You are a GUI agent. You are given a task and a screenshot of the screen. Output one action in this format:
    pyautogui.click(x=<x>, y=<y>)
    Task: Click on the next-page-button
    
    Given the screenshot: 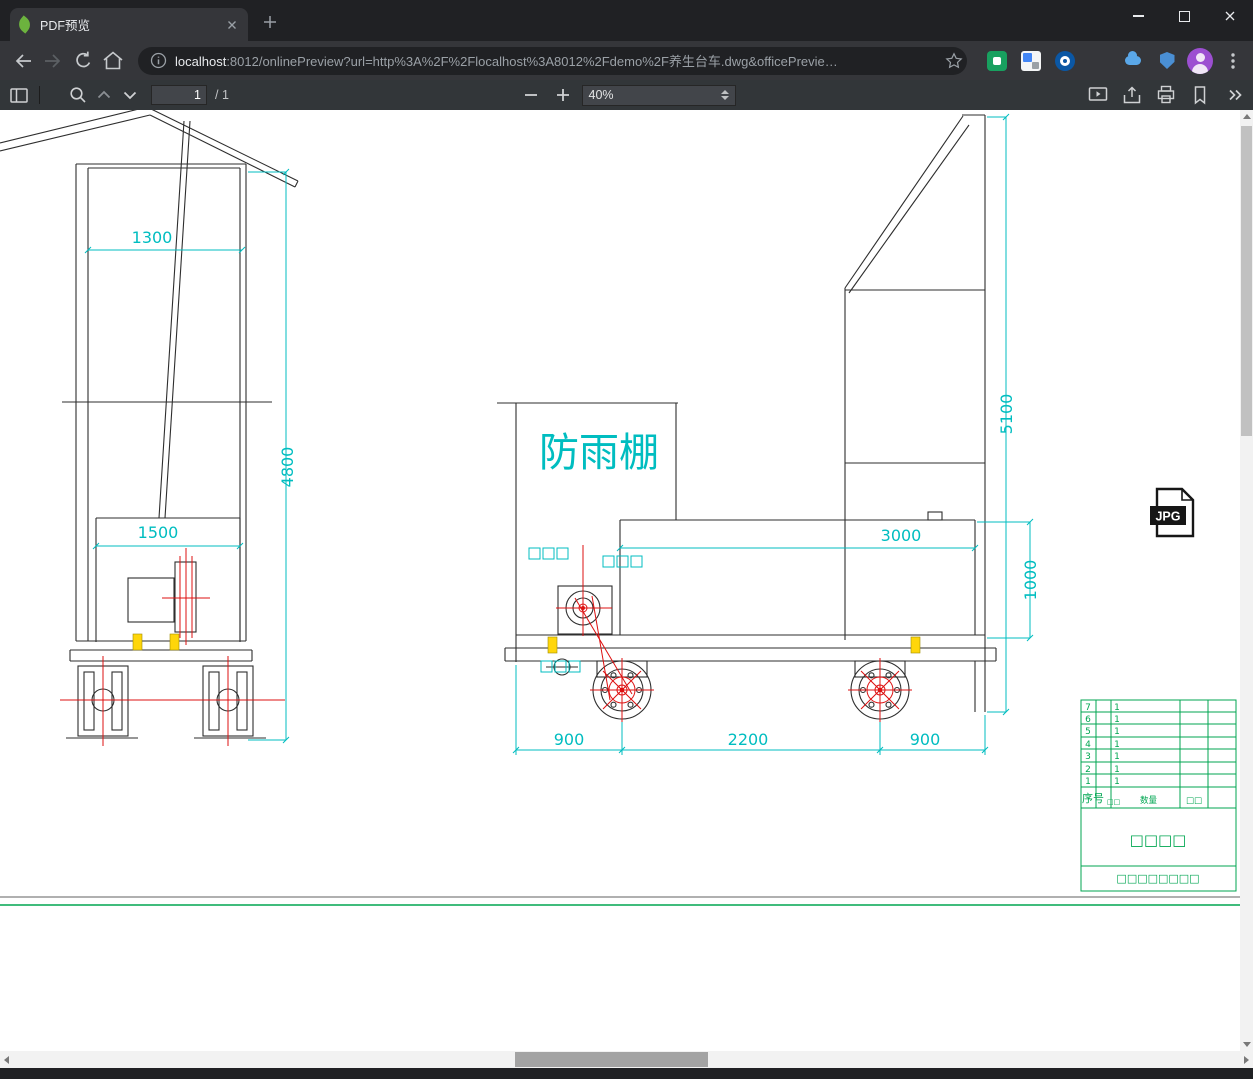 What is the action you would take?
    pyautogui.click(x=130, y=95)
    